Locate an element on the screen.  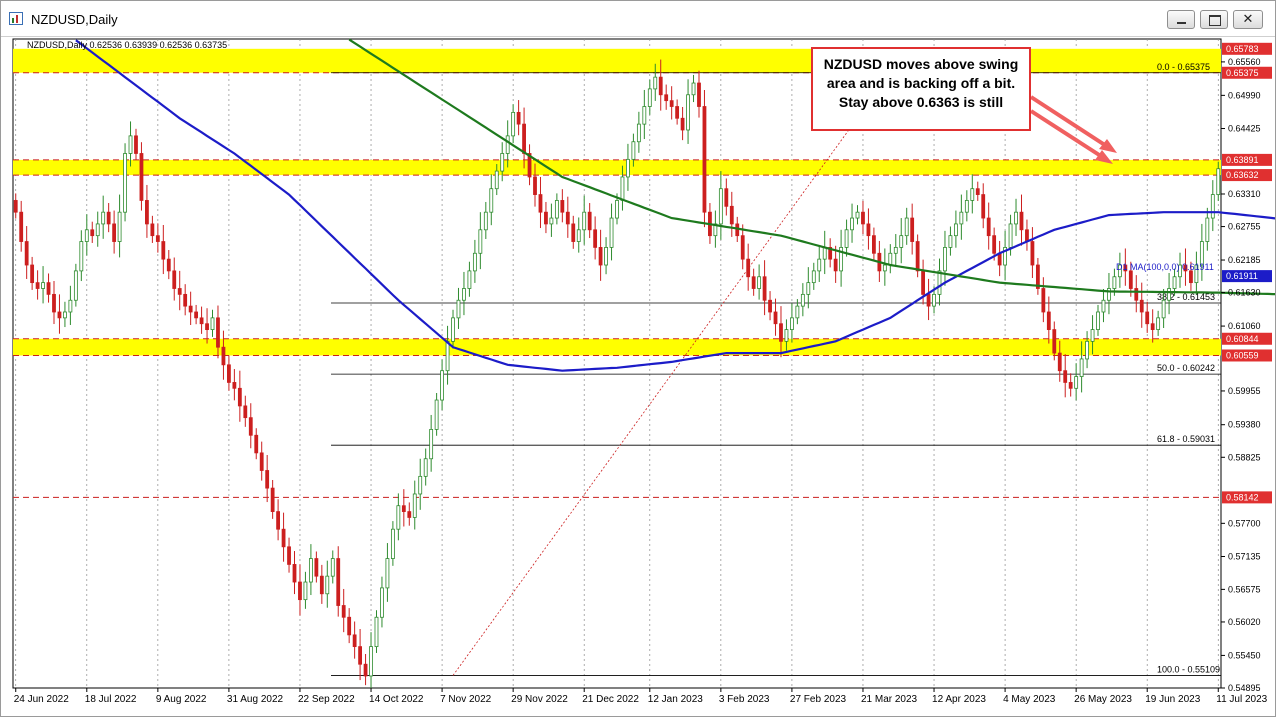
title-bar: NZDUSD,Daily ✕ is located at coordinates (638, 19).